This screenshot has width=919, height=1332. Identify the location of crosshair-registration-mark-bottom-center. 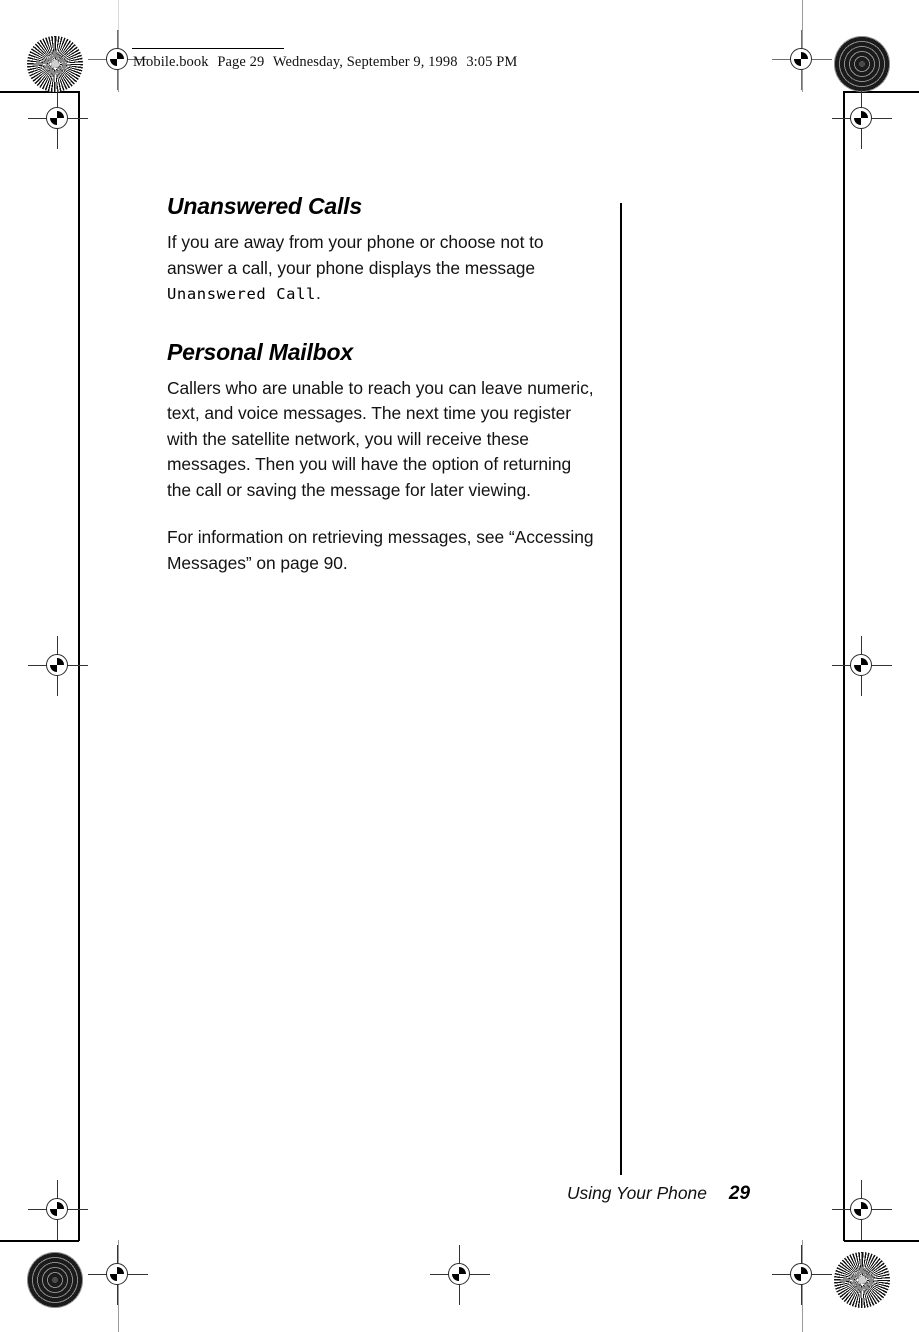
(460, 1275).